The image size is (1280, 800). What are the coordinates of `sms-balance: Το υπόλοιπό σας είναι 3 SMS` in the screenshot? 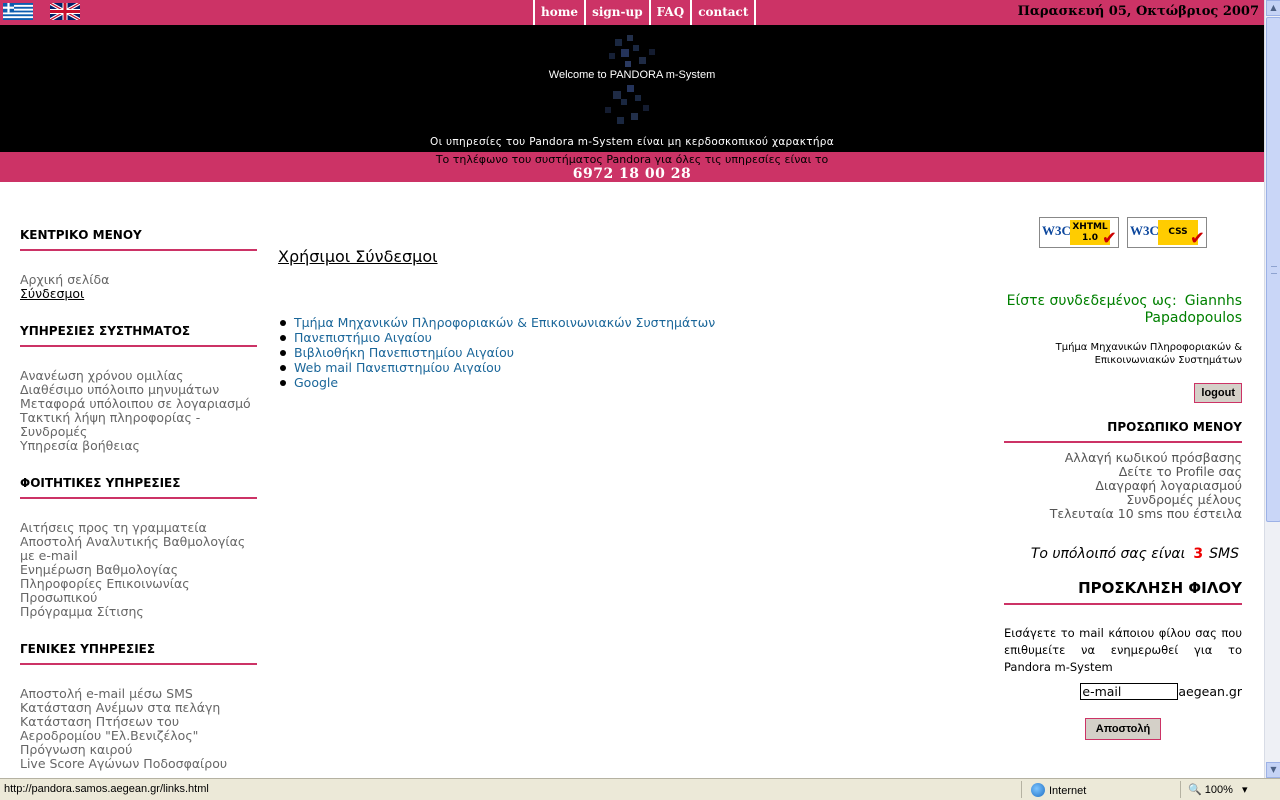 It's located at (1123, 554).